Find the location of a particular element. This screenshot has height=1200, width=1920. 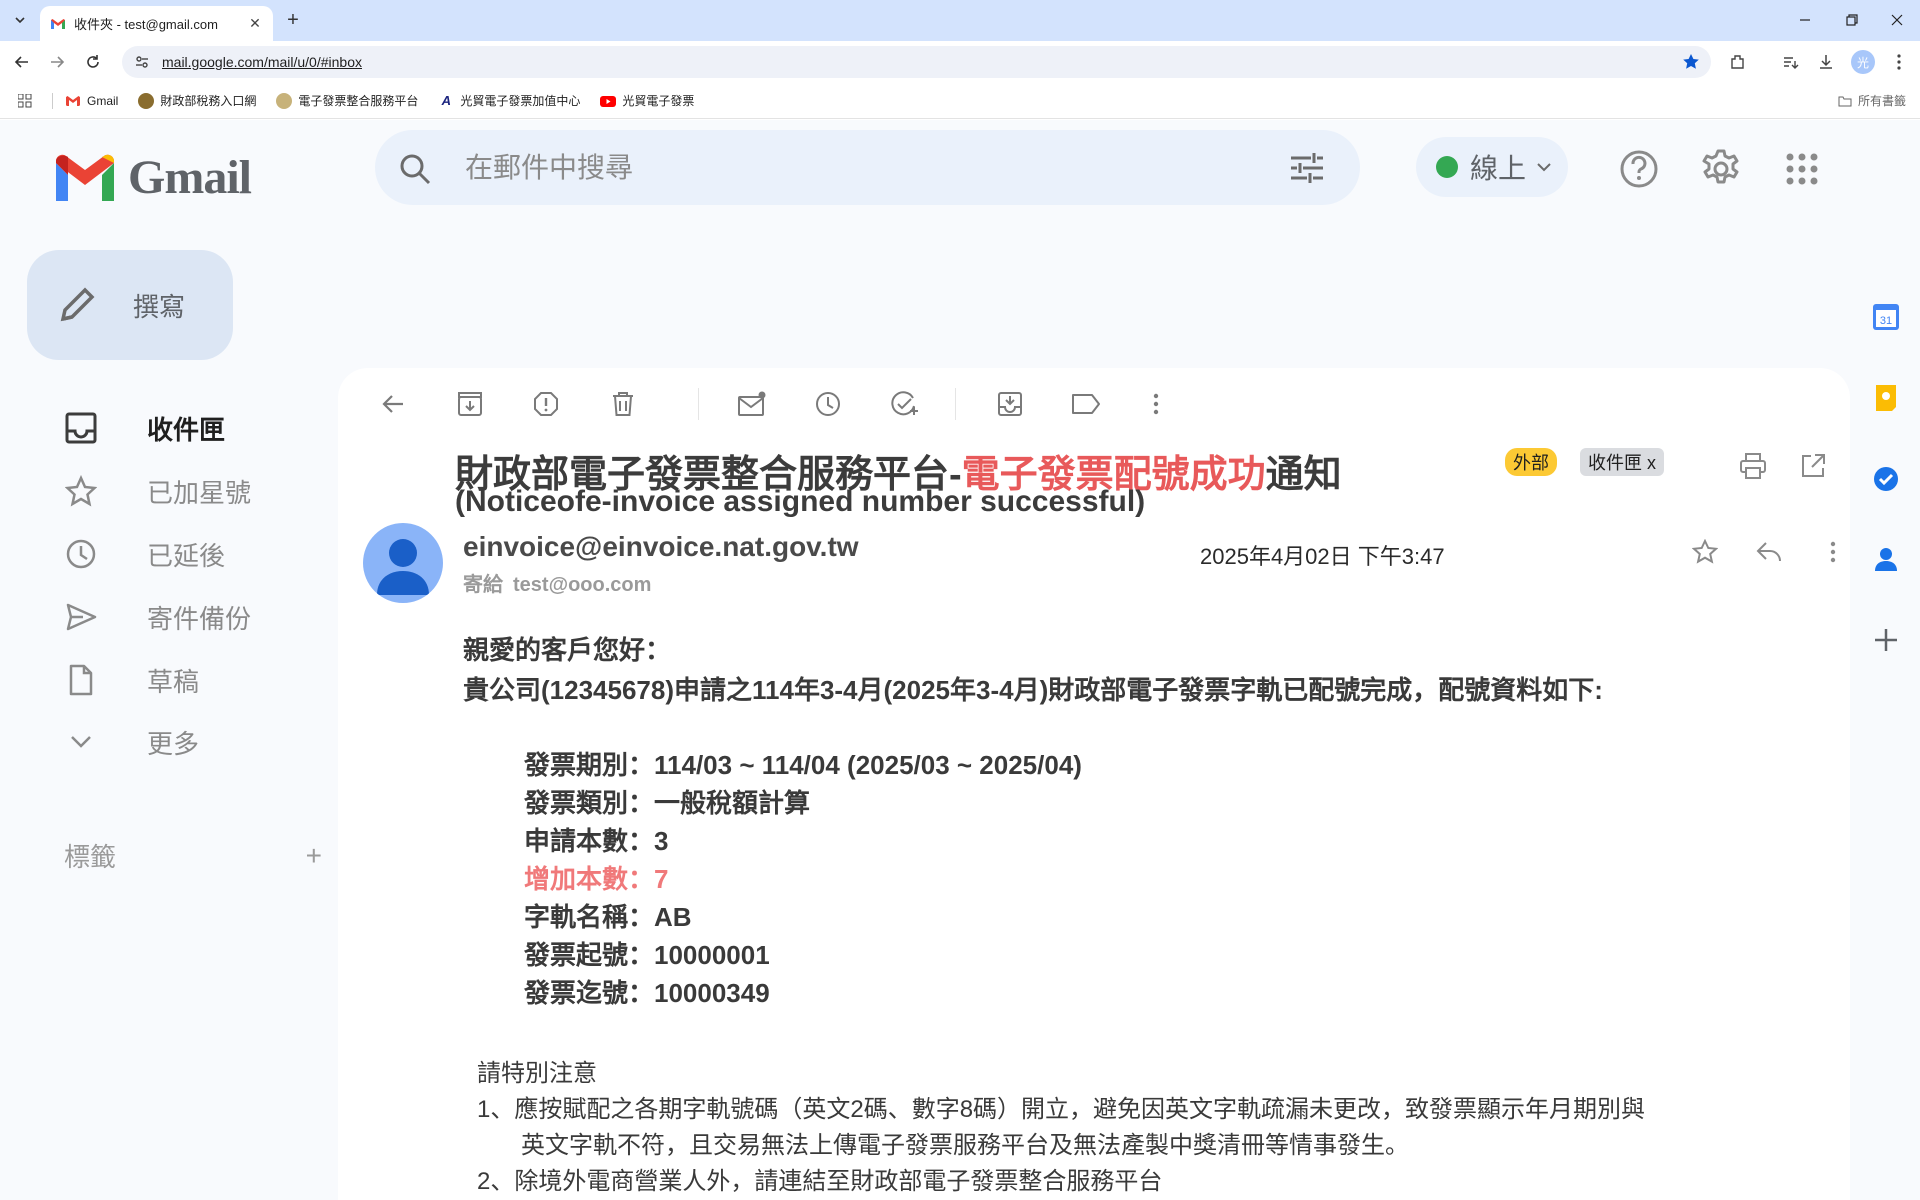

restore-icon is located at coordinates (1852, 20).